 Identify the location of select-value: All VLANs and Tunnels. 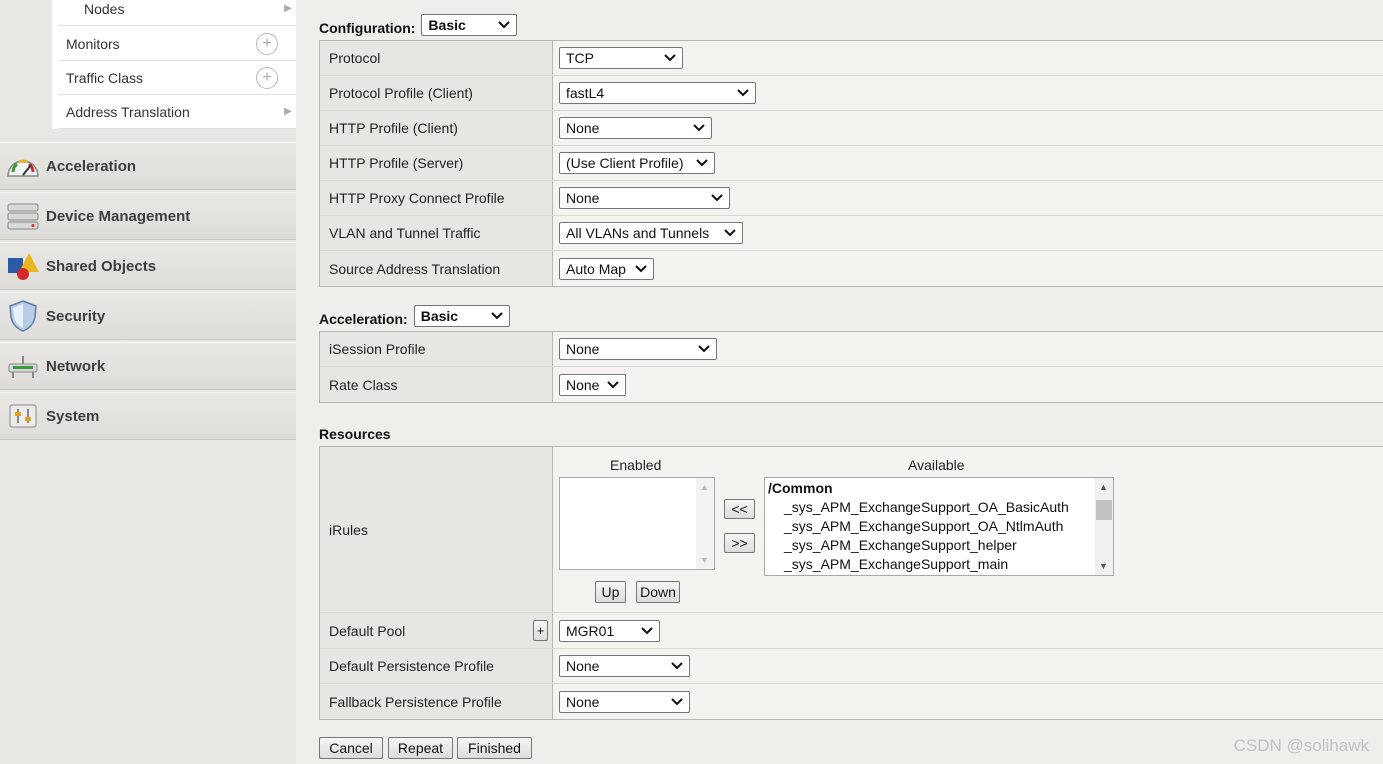
(638, 233).